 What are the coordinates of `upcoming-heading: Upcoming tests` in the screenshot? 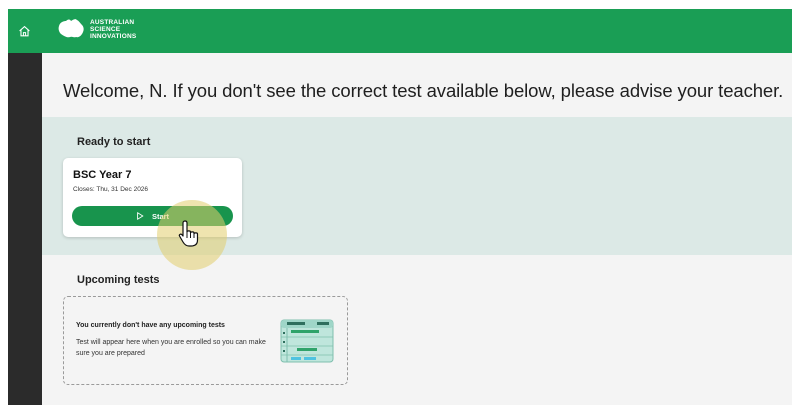 It's located at (118, 280).